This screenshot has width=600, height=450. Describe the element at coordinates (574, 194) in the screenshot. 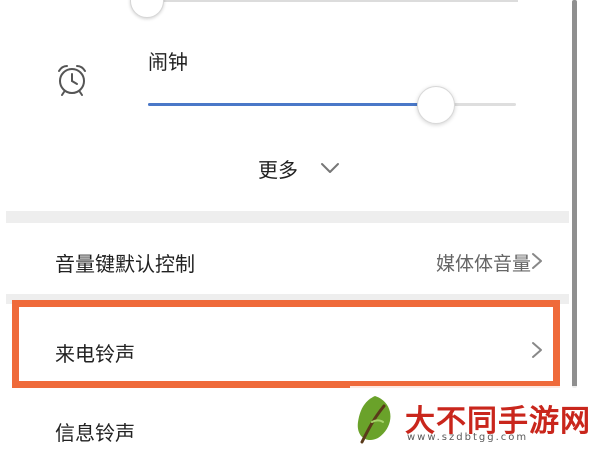

I see `scrollbar` at that location.